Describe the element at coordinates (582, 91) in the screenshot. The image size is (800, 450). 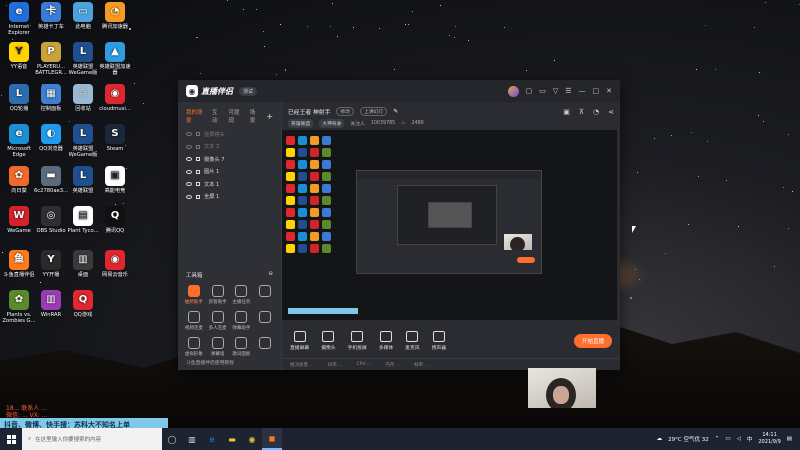
I see `minimize-icon: —` at that location.